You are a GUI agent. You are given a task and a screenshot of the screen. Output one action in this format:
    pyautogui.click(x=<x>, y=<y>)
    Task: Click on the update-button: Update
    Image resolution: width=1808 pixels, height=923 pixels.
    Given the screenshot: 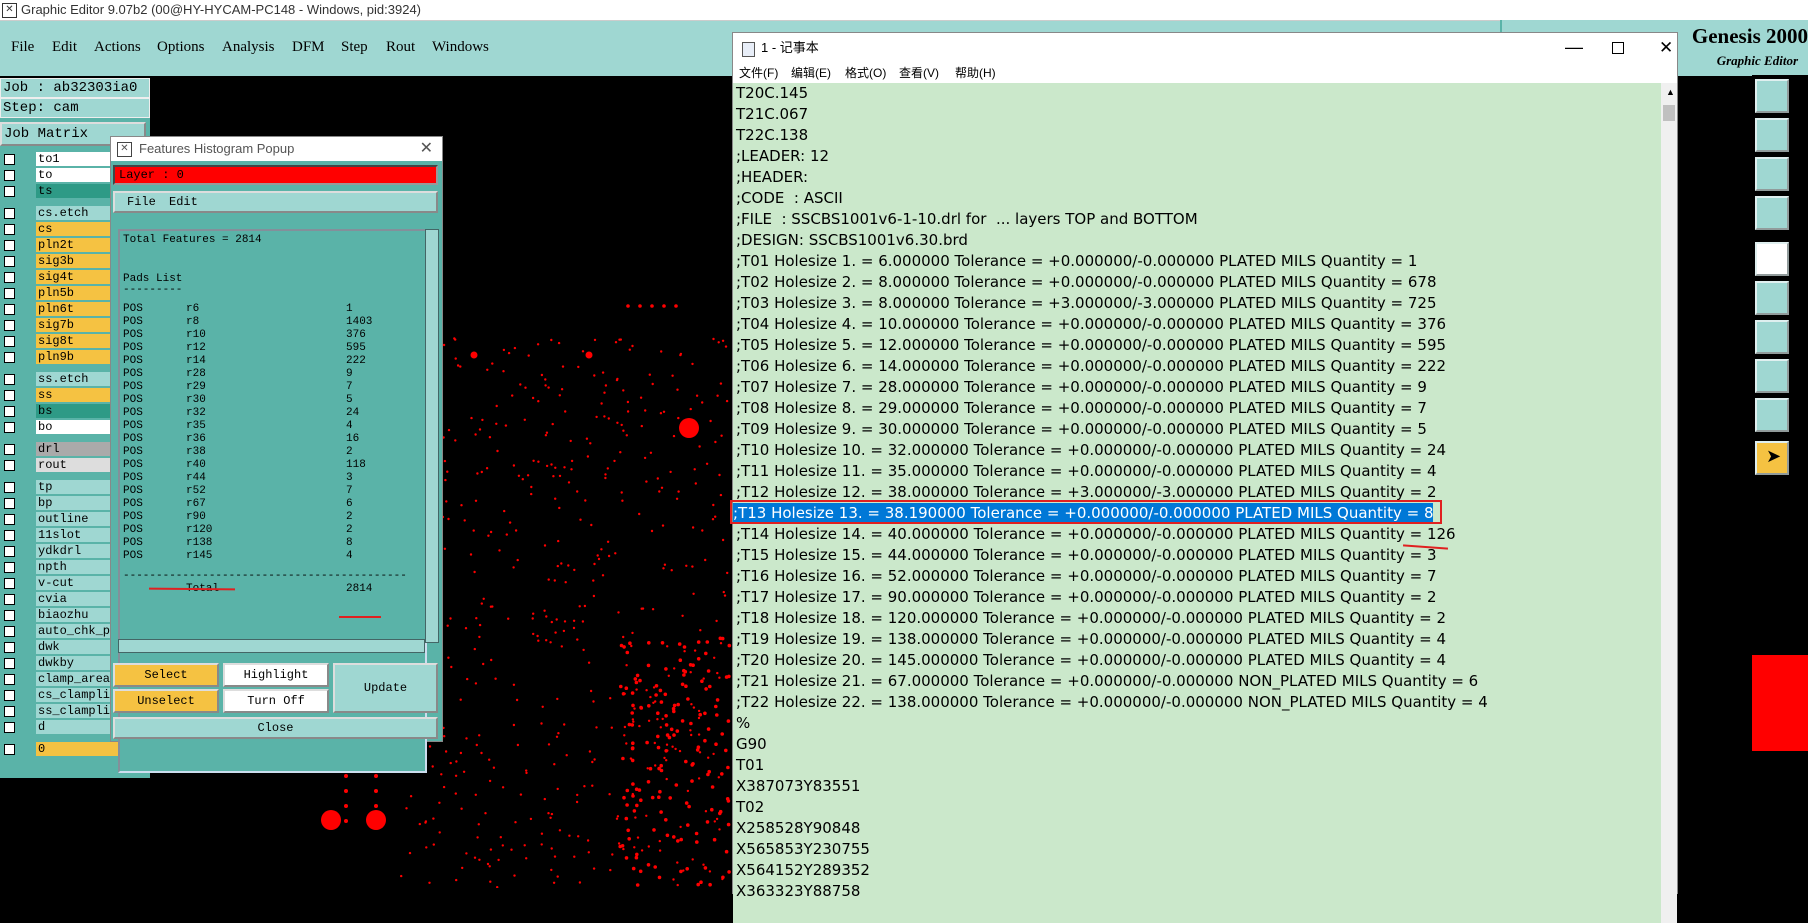 What is the action you would take?
    pyautogui.click(x=385, y=688)
    